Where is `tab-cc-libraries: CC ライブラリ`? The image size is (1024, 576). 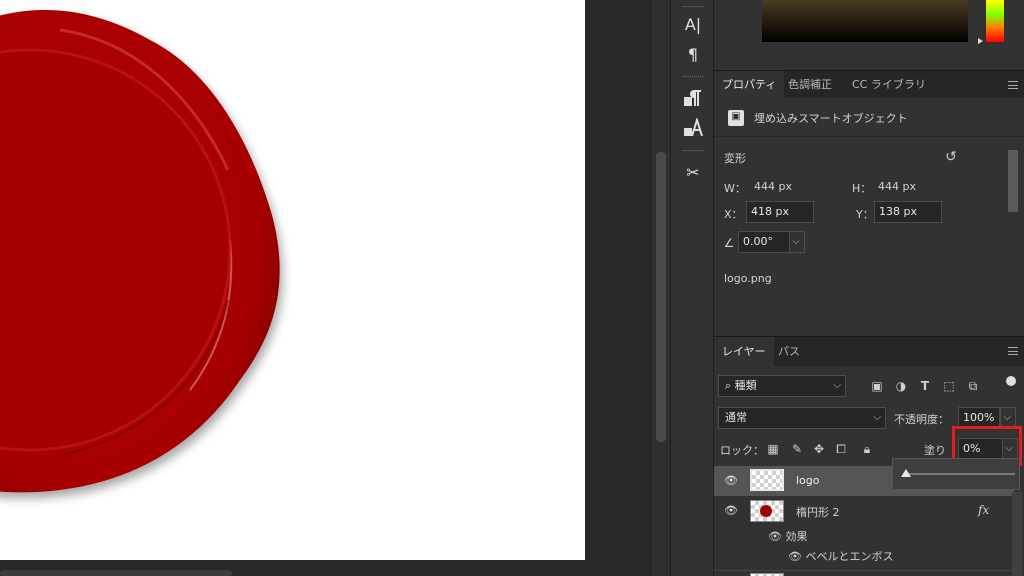 tab-cc-libraries: CC ライブラリ is located at coordinates (889, 85).